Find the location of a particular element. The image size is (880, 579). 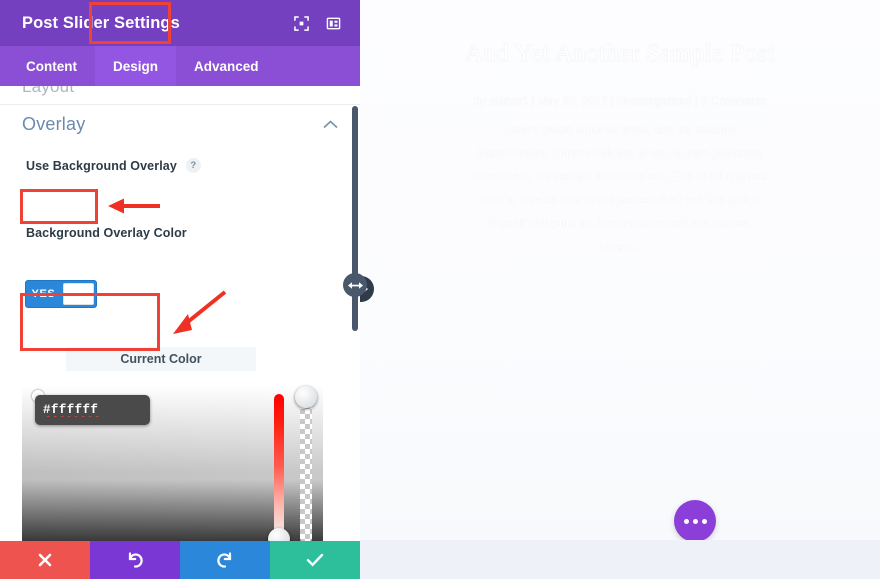

use-background-overlay-label: Use Background Overlay ? is located at coordinates (113, 165).